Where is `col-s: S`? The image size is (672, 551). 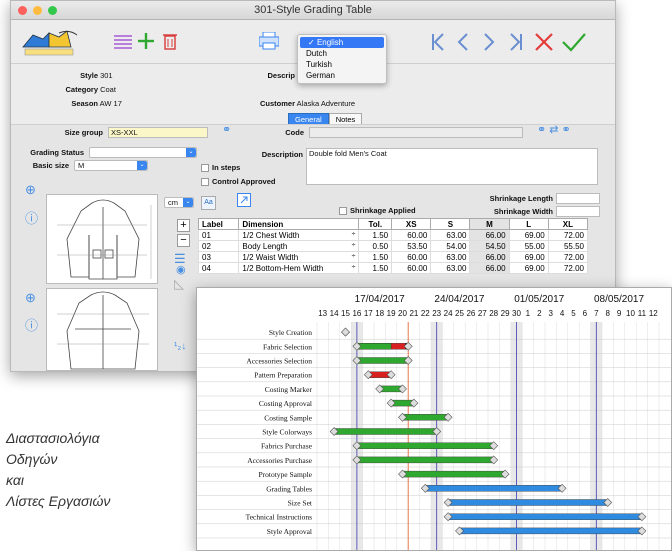
col-s: S is located at coordinates (450, 224).